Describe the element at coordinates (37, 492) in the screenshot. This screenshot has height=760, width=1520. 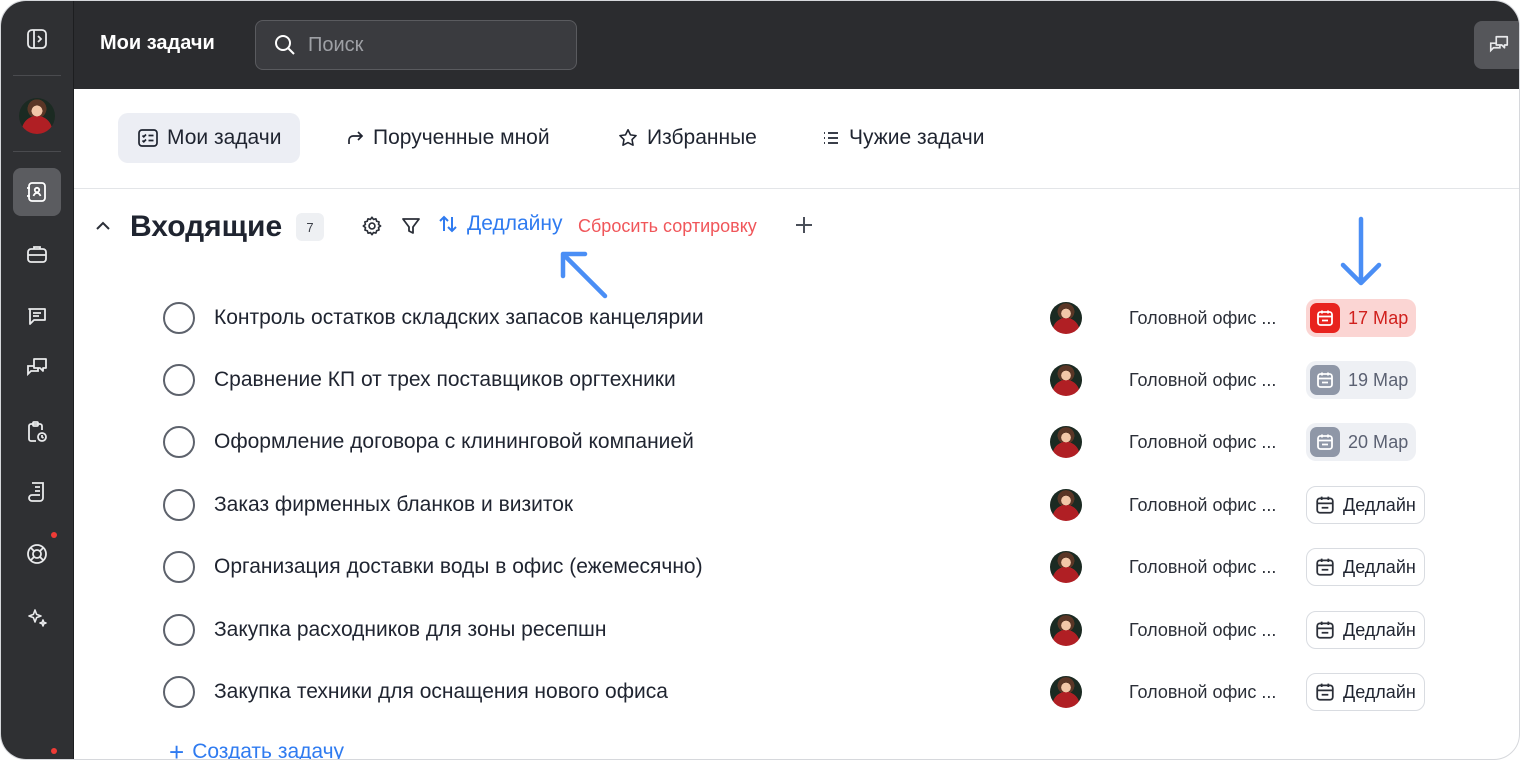
I see `document-icon` at that location.